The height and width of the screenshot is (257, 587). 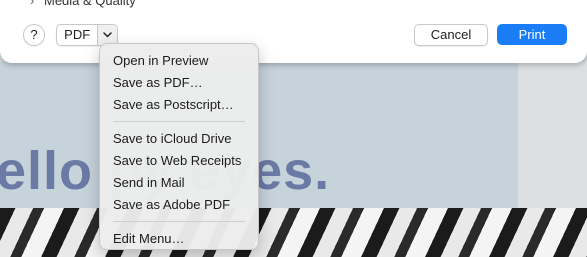 What do you see at coordinates (179, 205) in the screenshot?
I see `menu-item-save-as-adobe-pdf: Save as Adobe PDF` at bounding box center [179, 205].